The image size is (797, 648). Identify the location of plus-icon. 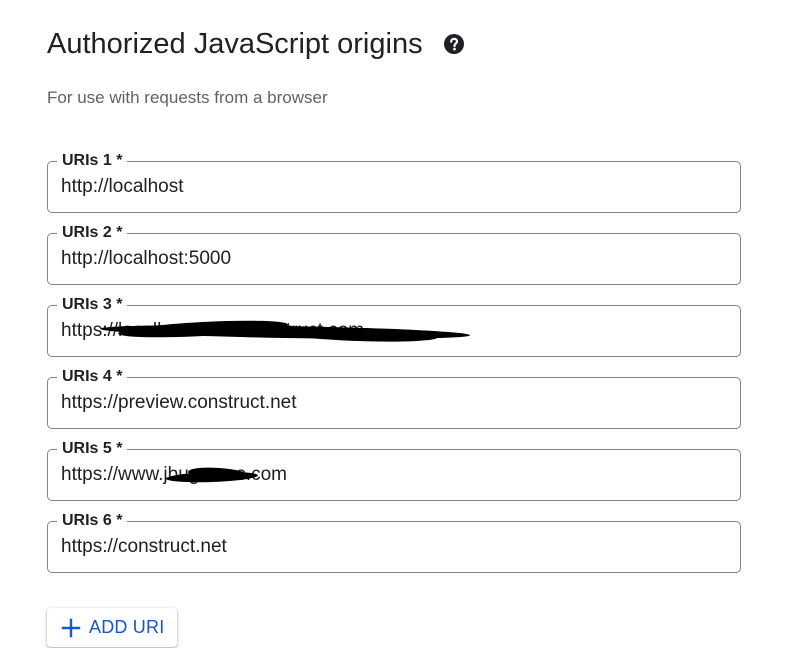
(71, 628).